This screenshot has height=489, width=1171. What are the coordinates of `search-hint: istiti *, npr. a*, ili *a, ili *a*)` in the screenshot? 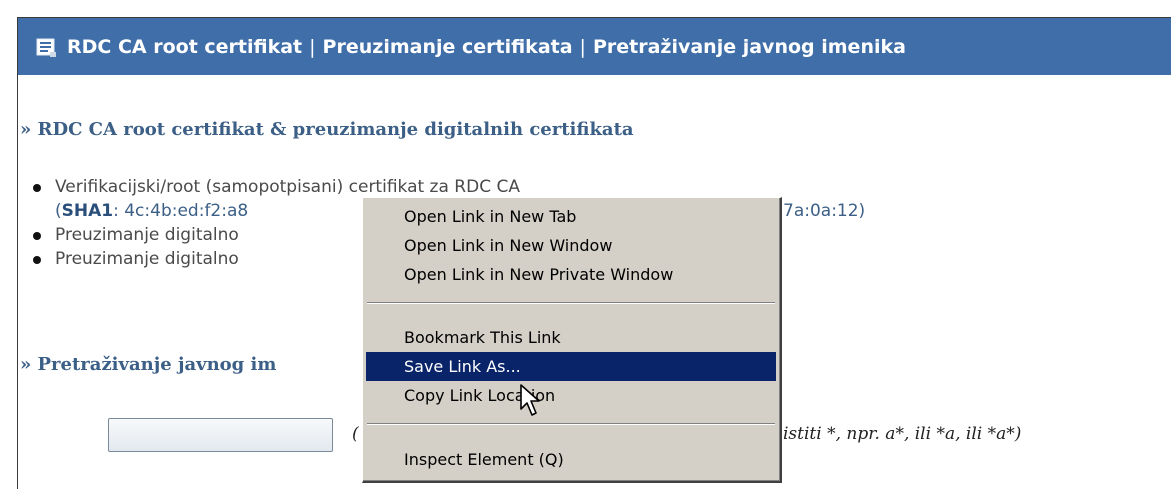 It's located at (902, 434).